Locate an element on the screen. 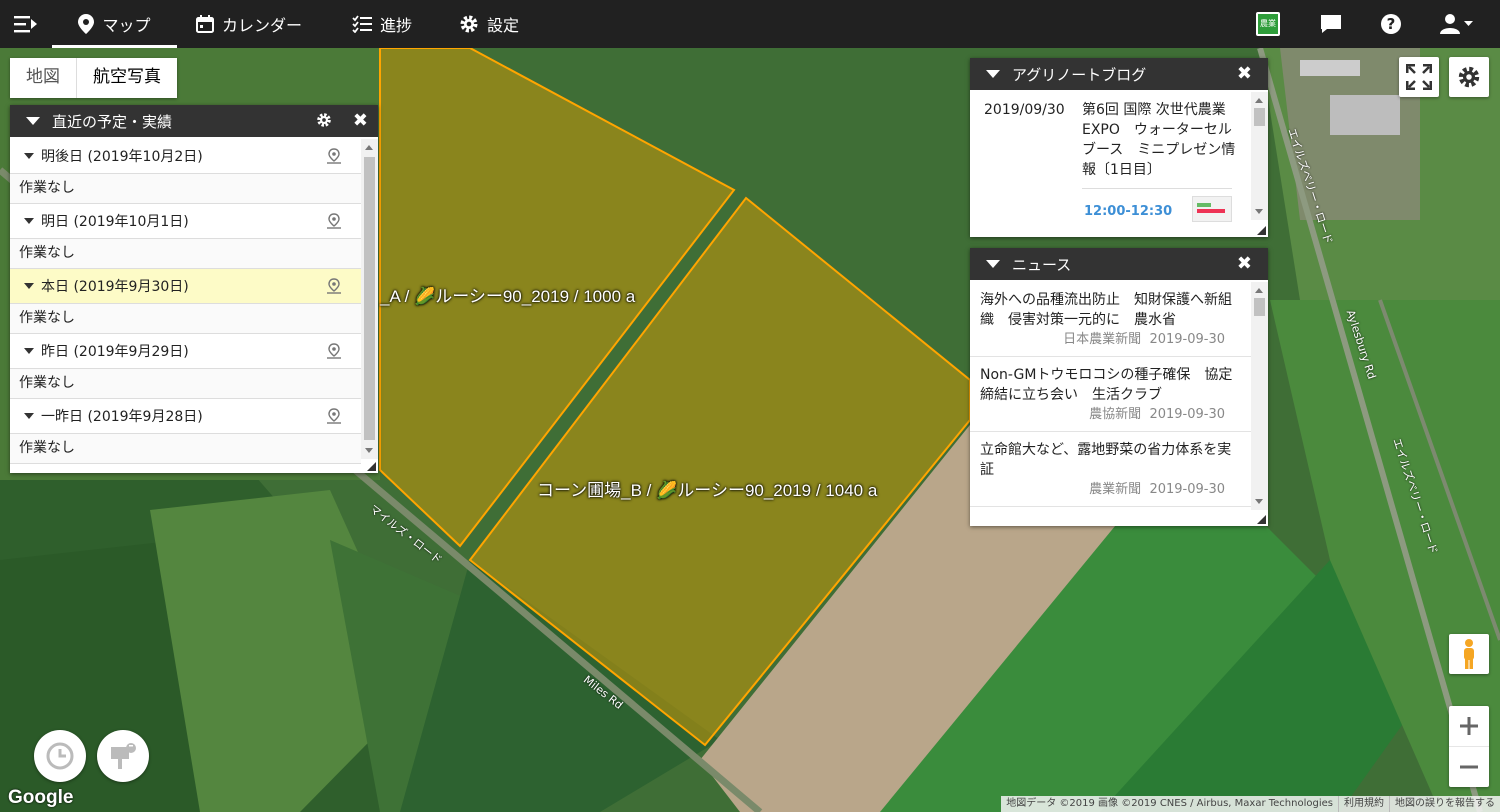  blog-scrollbar is located at coordinates (1259, 156).